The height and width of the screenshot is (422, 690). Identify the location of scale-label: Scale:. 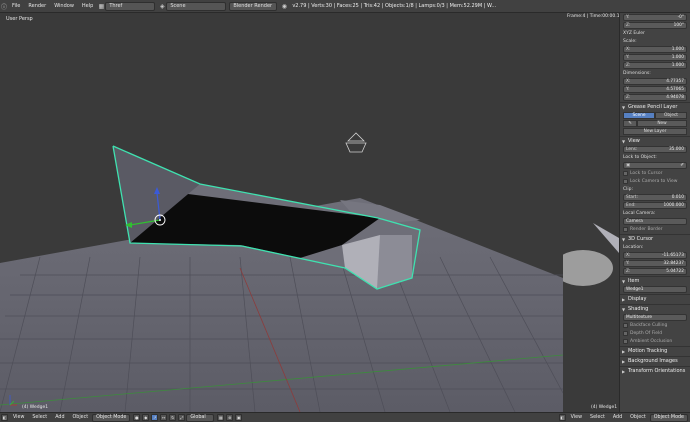
(630, 41).